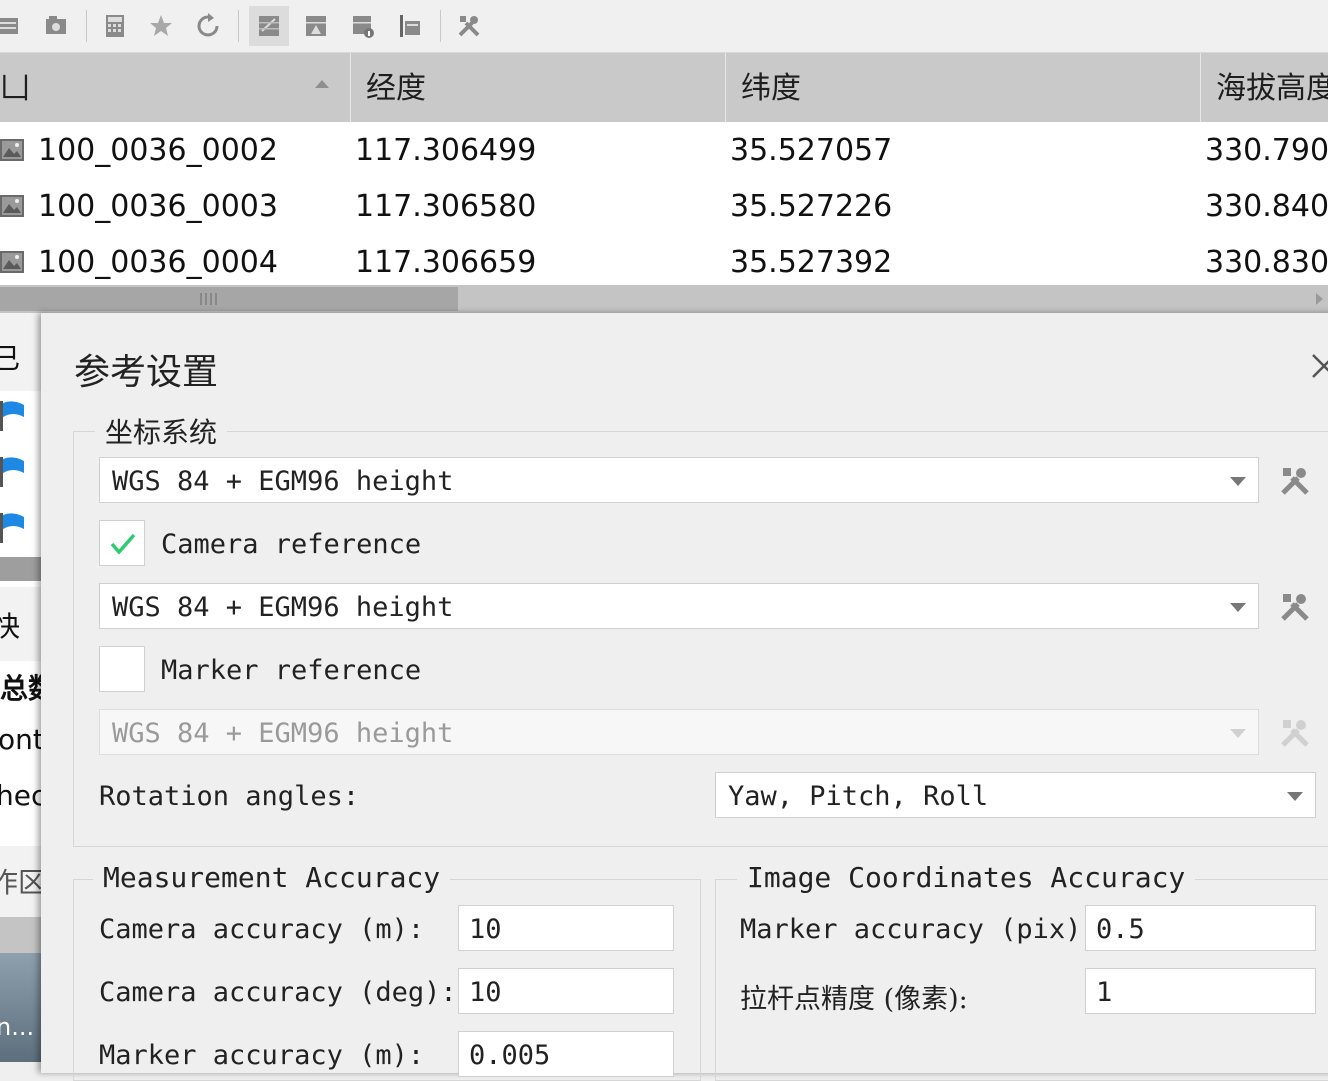 This screenshot has width=1328, height=1081. What do you see at coordinates (15, 88) in the screenshot?
I see `column-header-text: 凵` at bounding box center [15, 88].